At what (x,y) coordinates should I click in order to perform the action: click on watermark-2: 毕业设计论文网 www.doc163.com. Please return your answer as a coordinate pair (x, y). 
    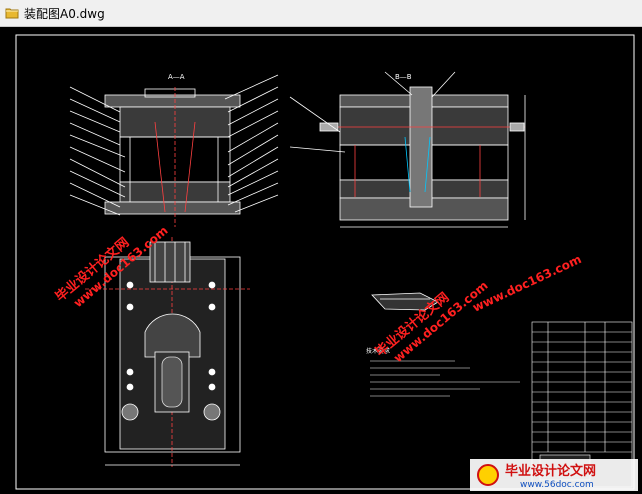
    Looking at the image, I should click on (431, 321).